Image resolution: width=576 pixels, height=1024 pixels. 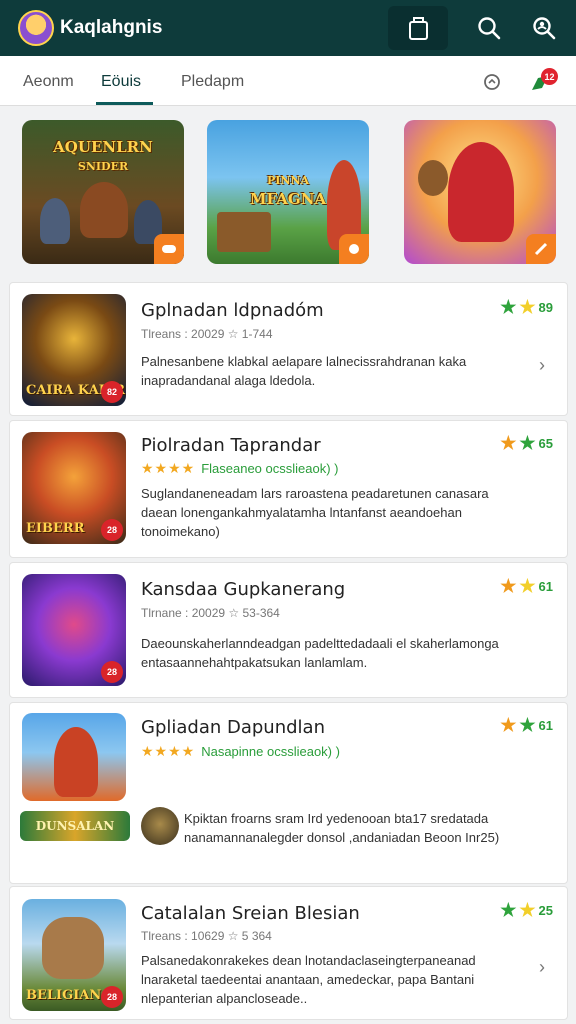 I want to click on rating: ★ ★ 25, so click(x=526, y=910).